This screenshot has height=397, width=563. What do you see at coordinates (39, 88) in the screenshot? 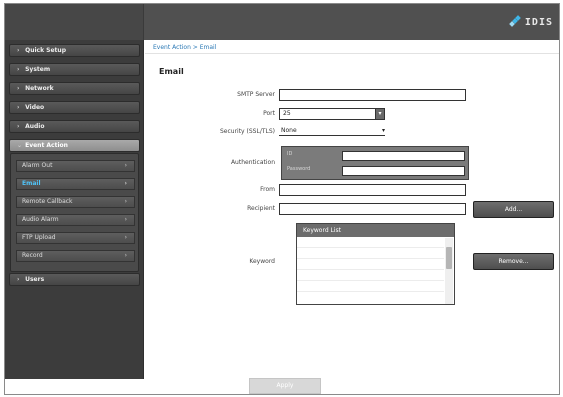
I see `sidebar-item-label: Network` at bounding box center [39, 88].